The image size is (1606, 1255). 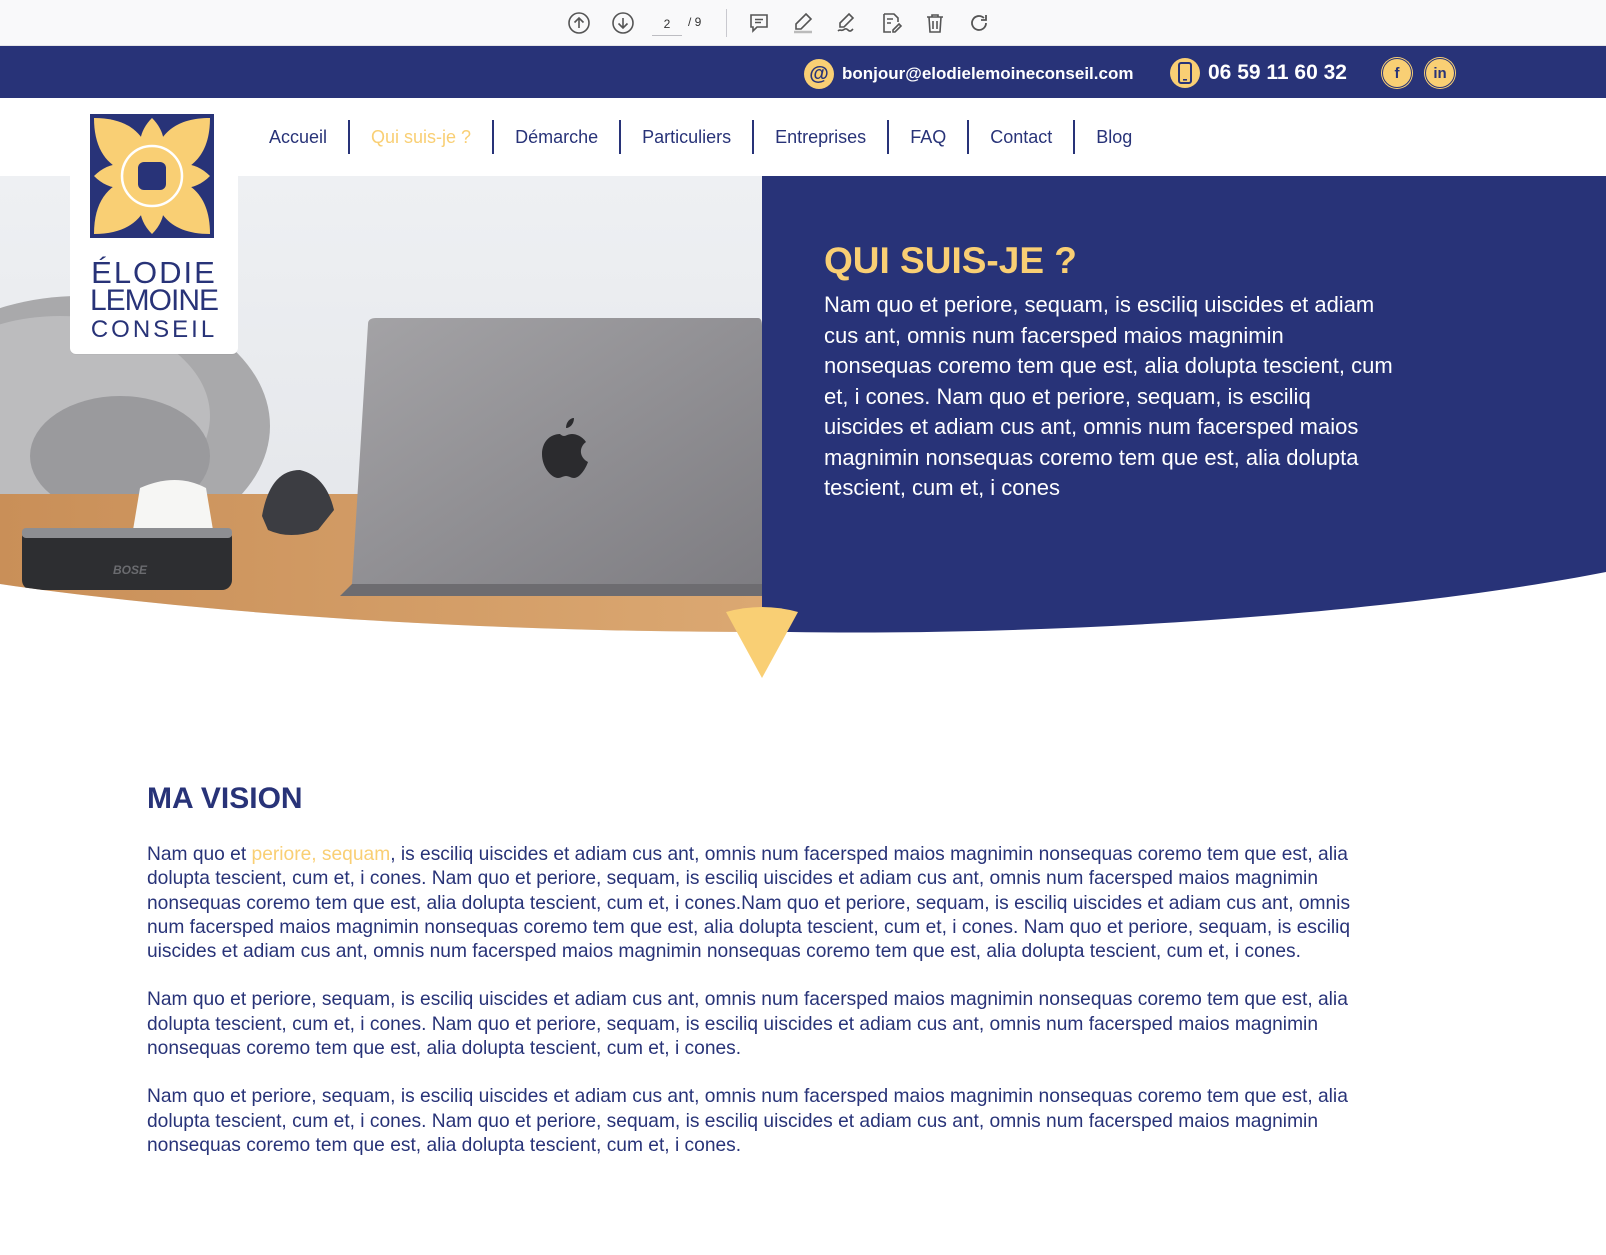 I want to click on facebook-icon: f, so click(x=1397, y=73).